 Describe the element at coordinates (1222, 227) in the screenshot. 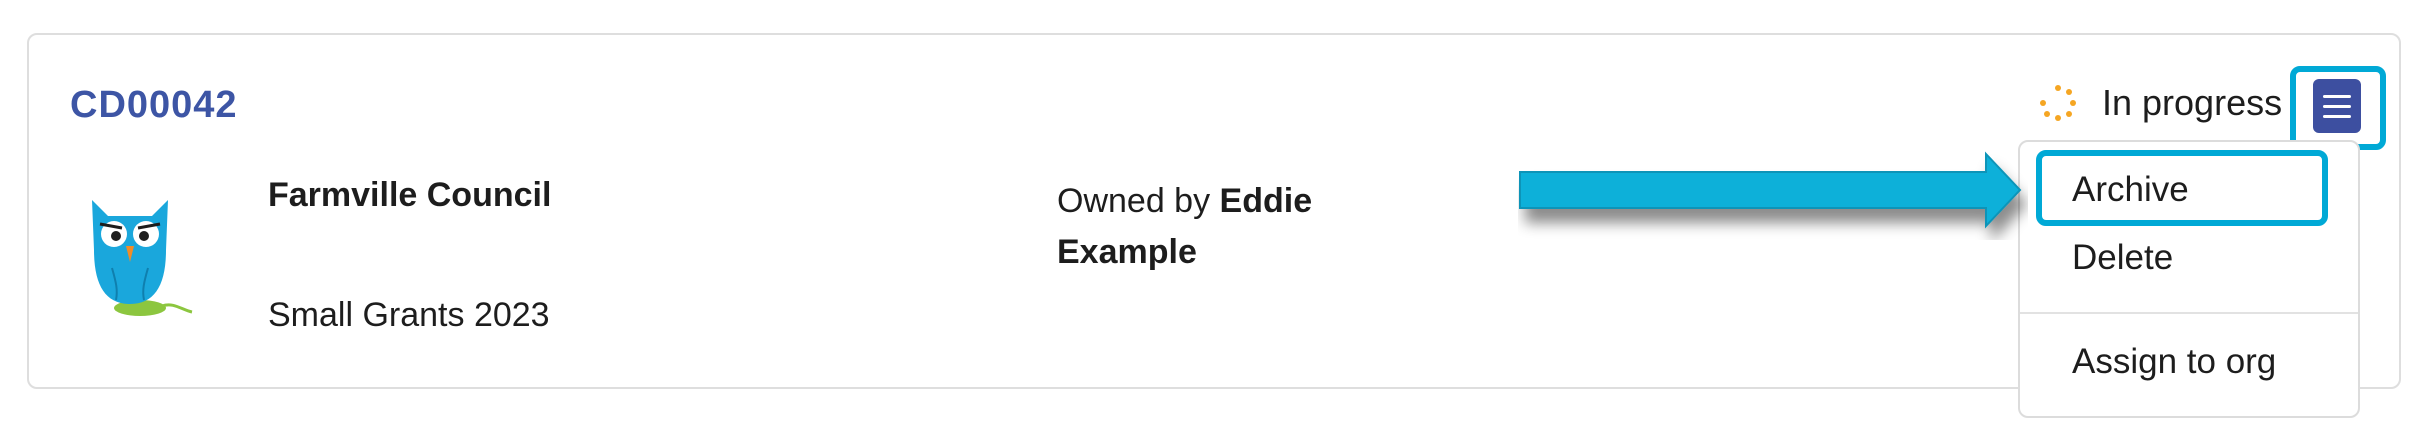

I see `owner-text: Owned by Eddie Example` at that location.